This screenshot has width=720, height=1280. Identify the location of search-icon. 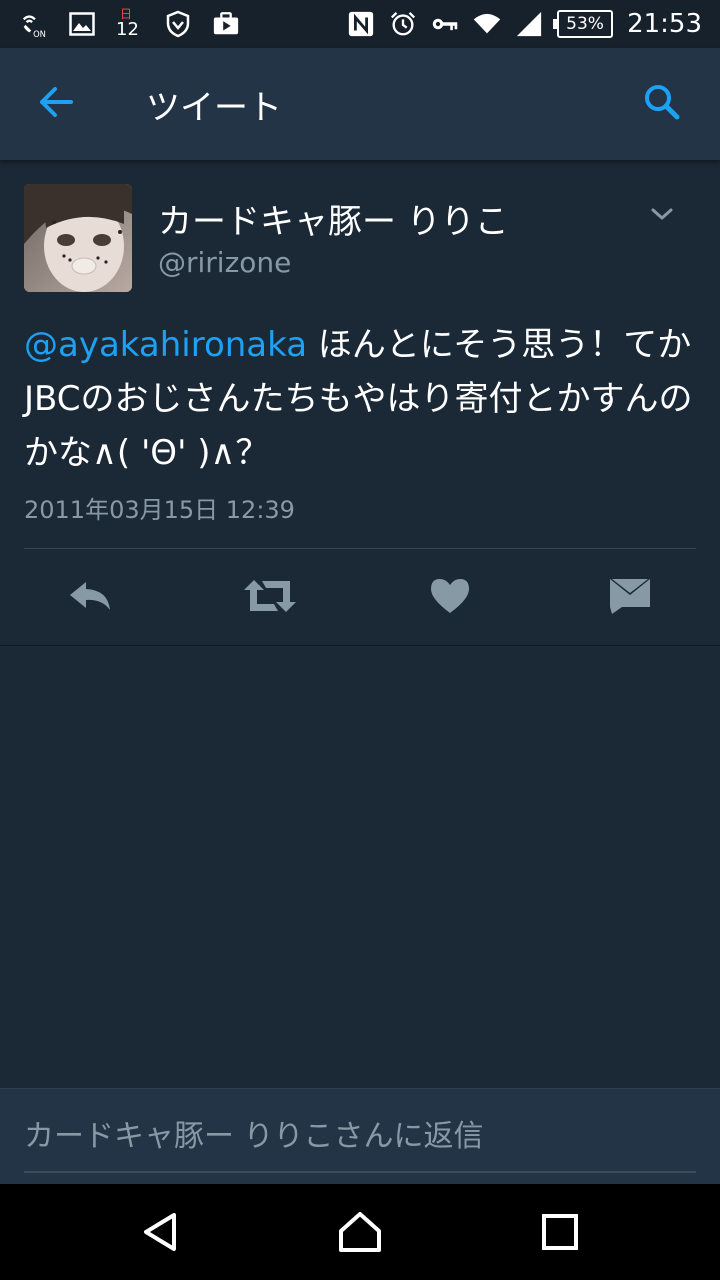
(662, 104).